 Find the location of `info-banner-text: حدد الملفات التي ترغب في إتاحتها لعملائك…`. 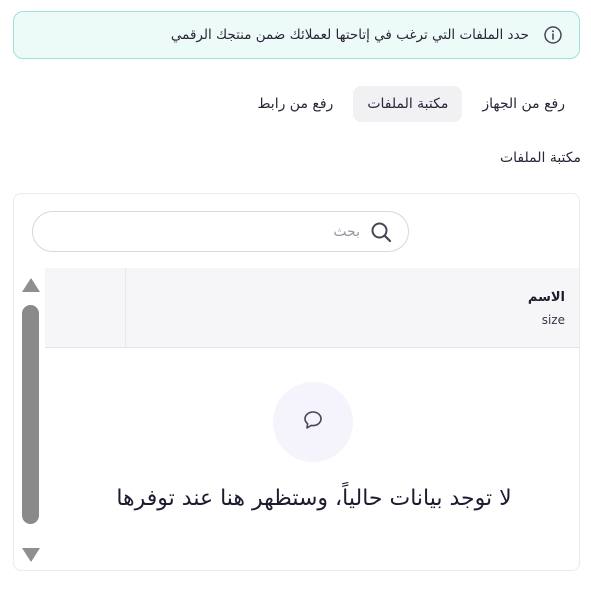

info-banner-text: حدد الملفات التي ترغب في إتاحتها لعملائك… is located at coordinates (349, 35).